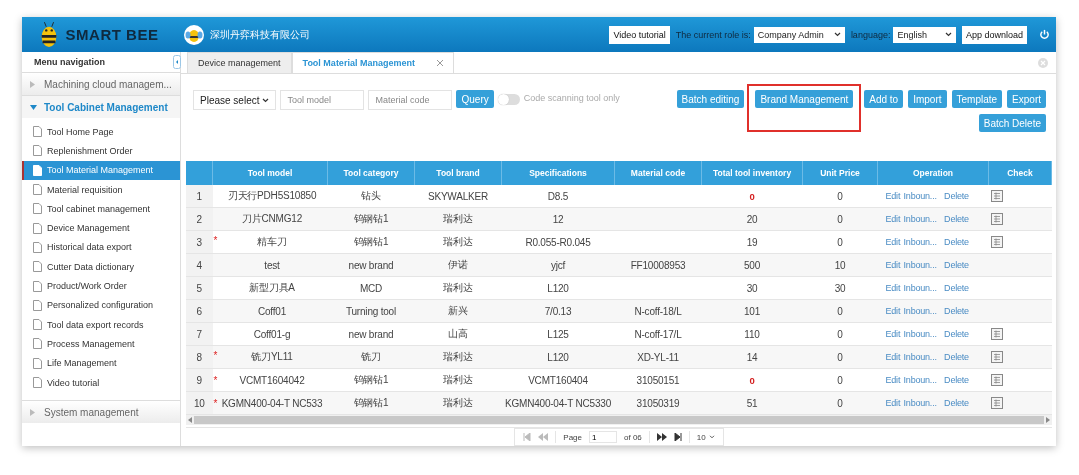  I want to click on table-cell: 30, so click(840, 288).